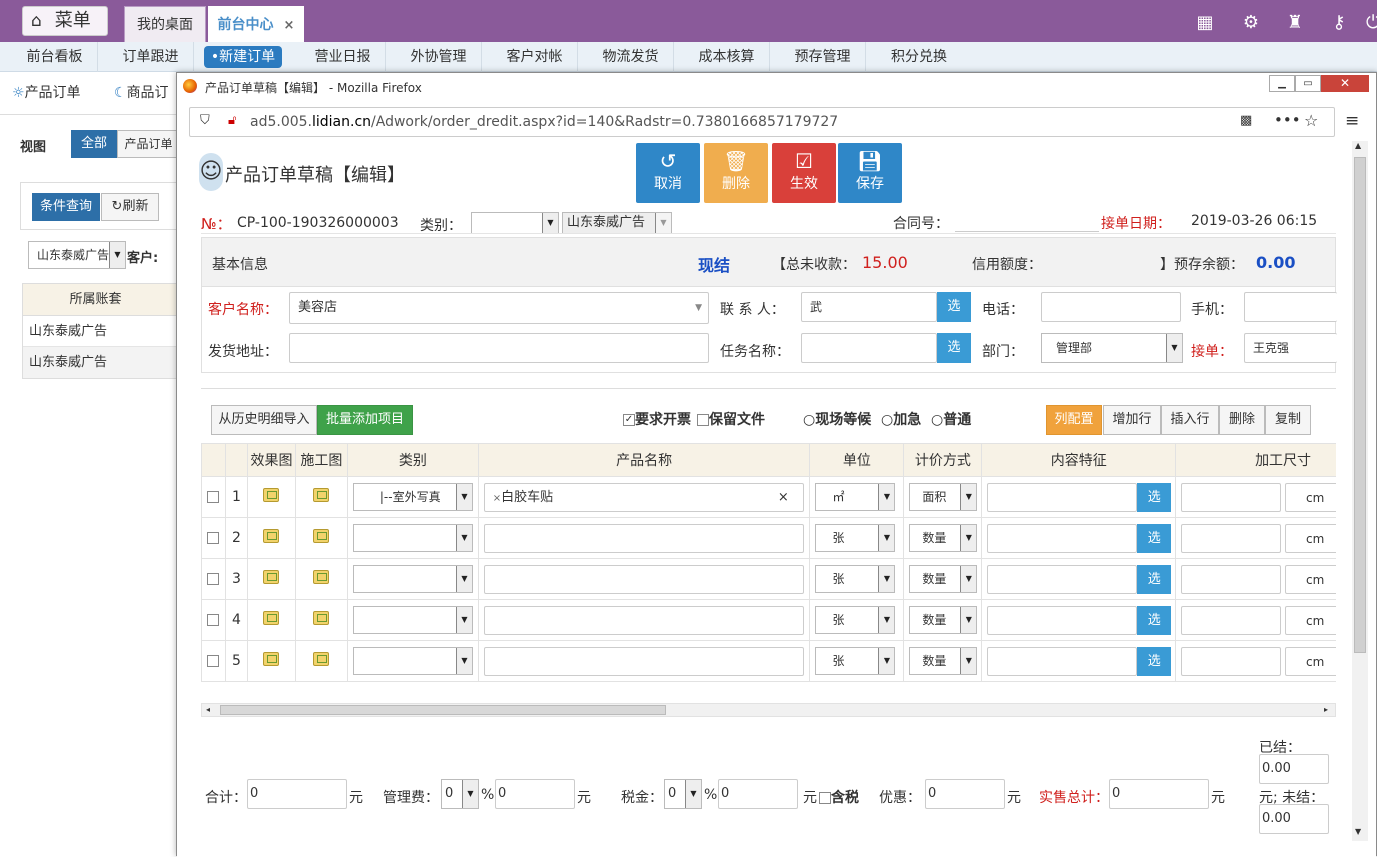 Image resolution: width=1377 pixels, height=857 pixels. What do you see at coordinates (1027, 231) in the screenshot?
I see `contract-input` at bounding box center [1027, 231].